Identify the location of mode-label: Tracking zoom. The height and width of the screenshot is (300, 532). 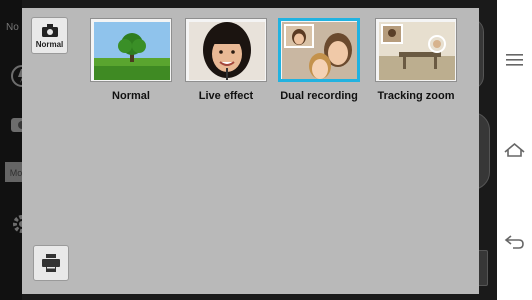
(416, 96).